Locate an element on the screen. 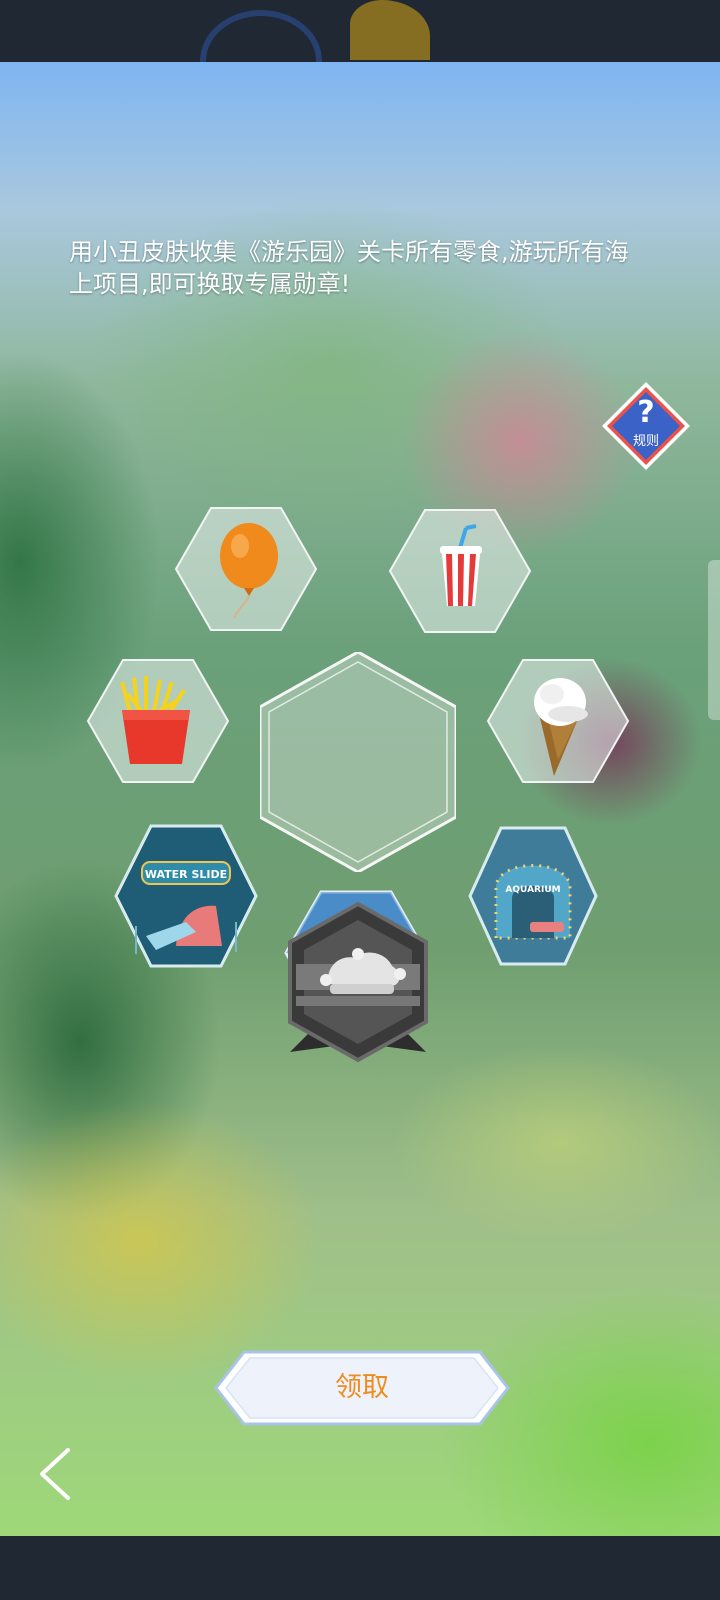 Image resolution: width=720 pixels, height=1600 pixels. water-slide-icon: WATER SLIDE is located at coordinates (186, 907).